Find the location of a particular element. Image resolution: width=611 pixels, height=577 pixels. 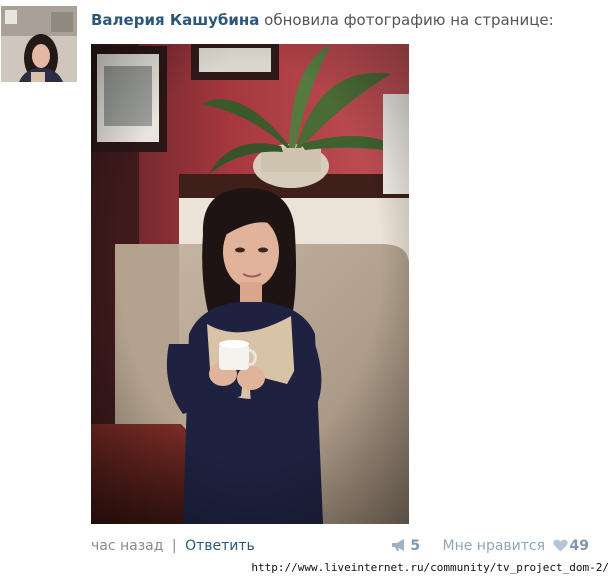

like-label: Мне нравится is located at coordinates (494, 546).